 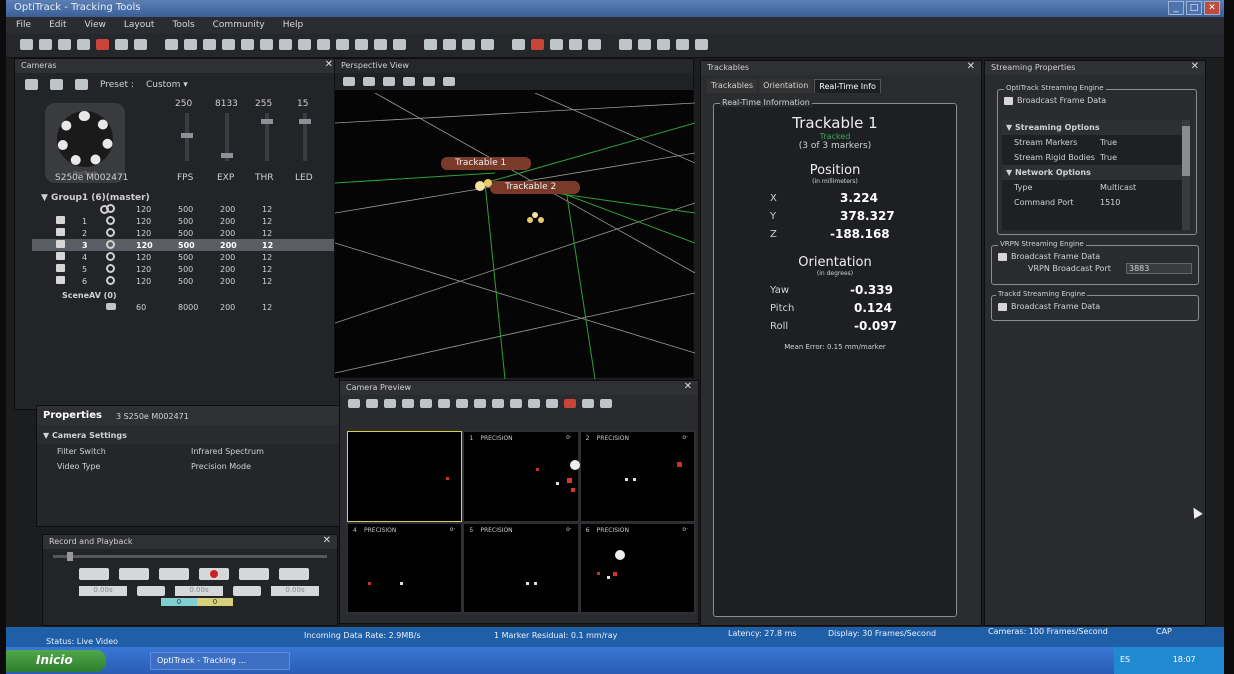 What do you see at coordinates (26, 44) in the screenshot?
I see `new-icon` at bounding box center [26, 44].